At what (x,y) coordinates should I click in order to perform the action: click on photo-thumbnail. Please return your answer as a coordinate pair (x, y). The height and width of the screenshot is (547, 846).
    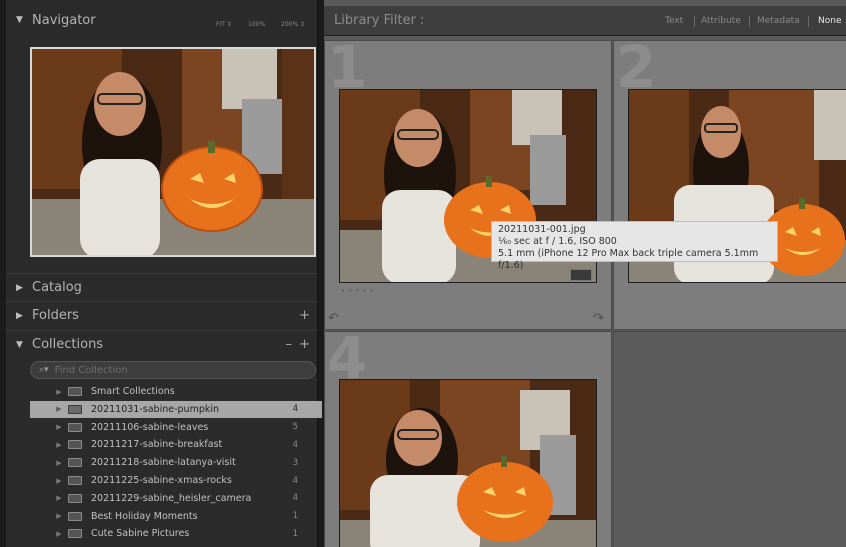
    Looking at the image, I should click on (468, 463).